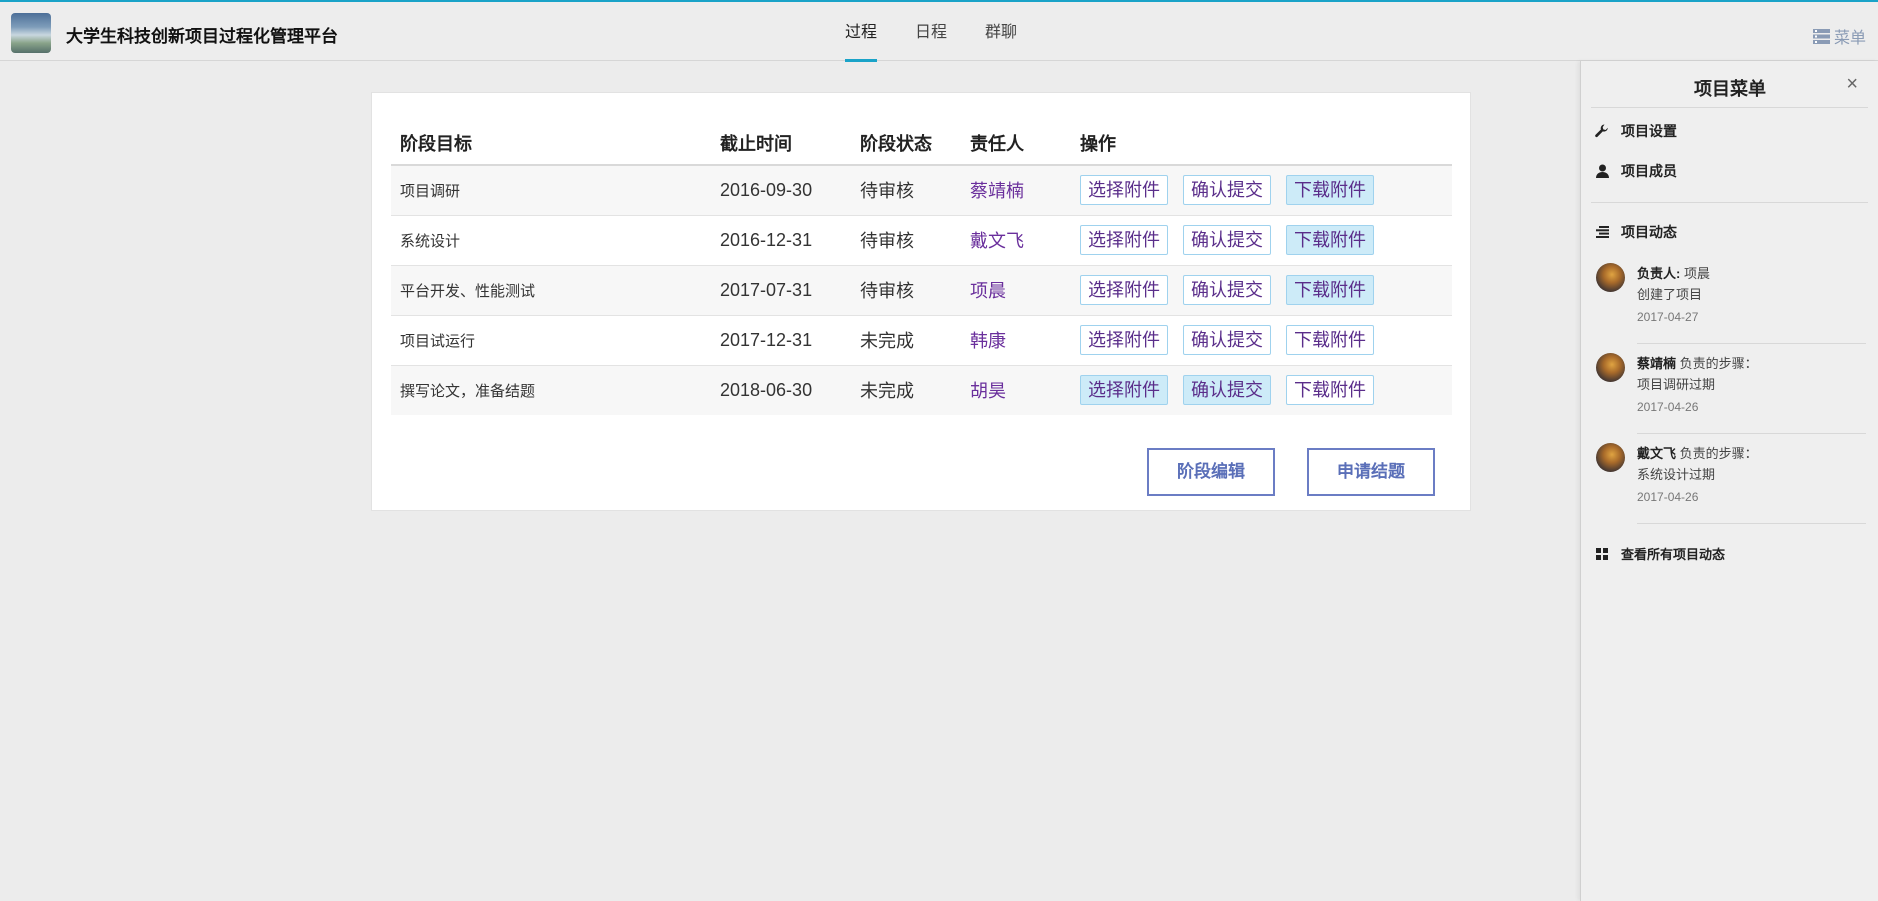 The height and width of the screenshot is (901, 1878). What do you see at coordinates (1657, 363) in the screenshot?
I see `activity-user: 蔡靖楠` at bounding box center [1657, 363].